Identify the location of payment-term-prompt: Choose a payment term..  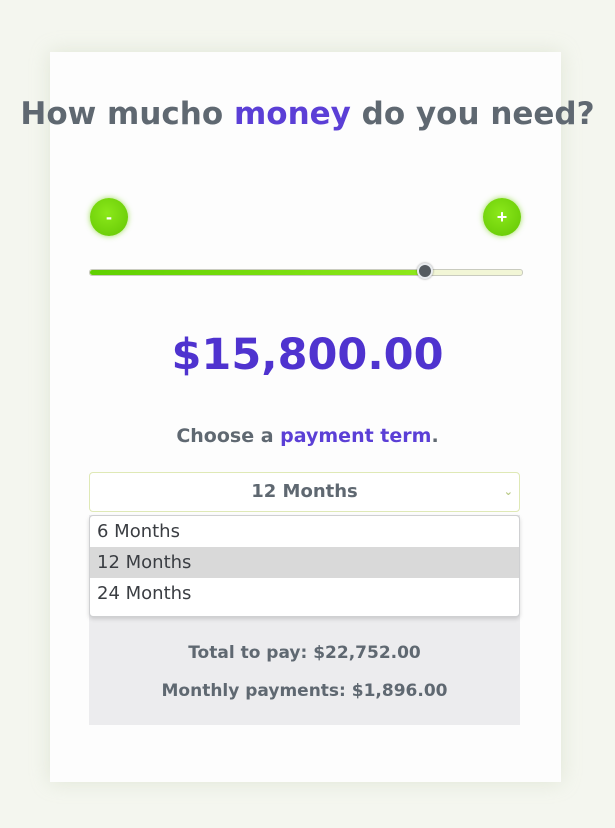
(307, 436).